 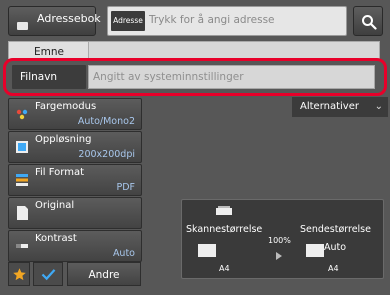 What do you see at coordinates (75, 147) in the screenshot?
I see `setting-resolution: Oppløsning 200x200dpi` at bounding box center [75, 147].